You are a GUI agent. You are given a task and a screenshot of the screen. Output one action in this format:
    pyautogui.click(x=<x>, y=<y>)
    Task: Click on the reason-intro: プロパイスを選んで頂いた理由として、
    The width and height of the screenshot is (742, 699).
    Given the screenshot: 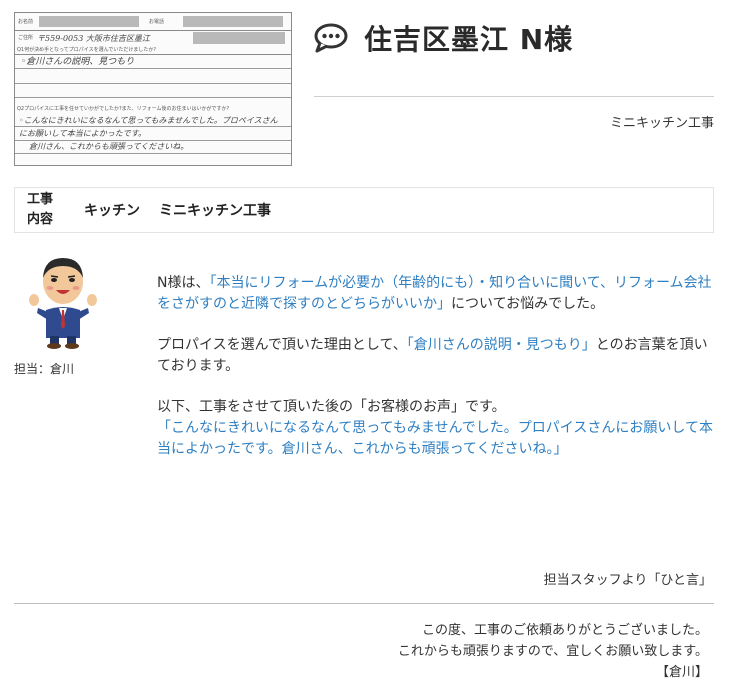 What is the action you would take?
    pyautogui.click(x=282, y=345)
    